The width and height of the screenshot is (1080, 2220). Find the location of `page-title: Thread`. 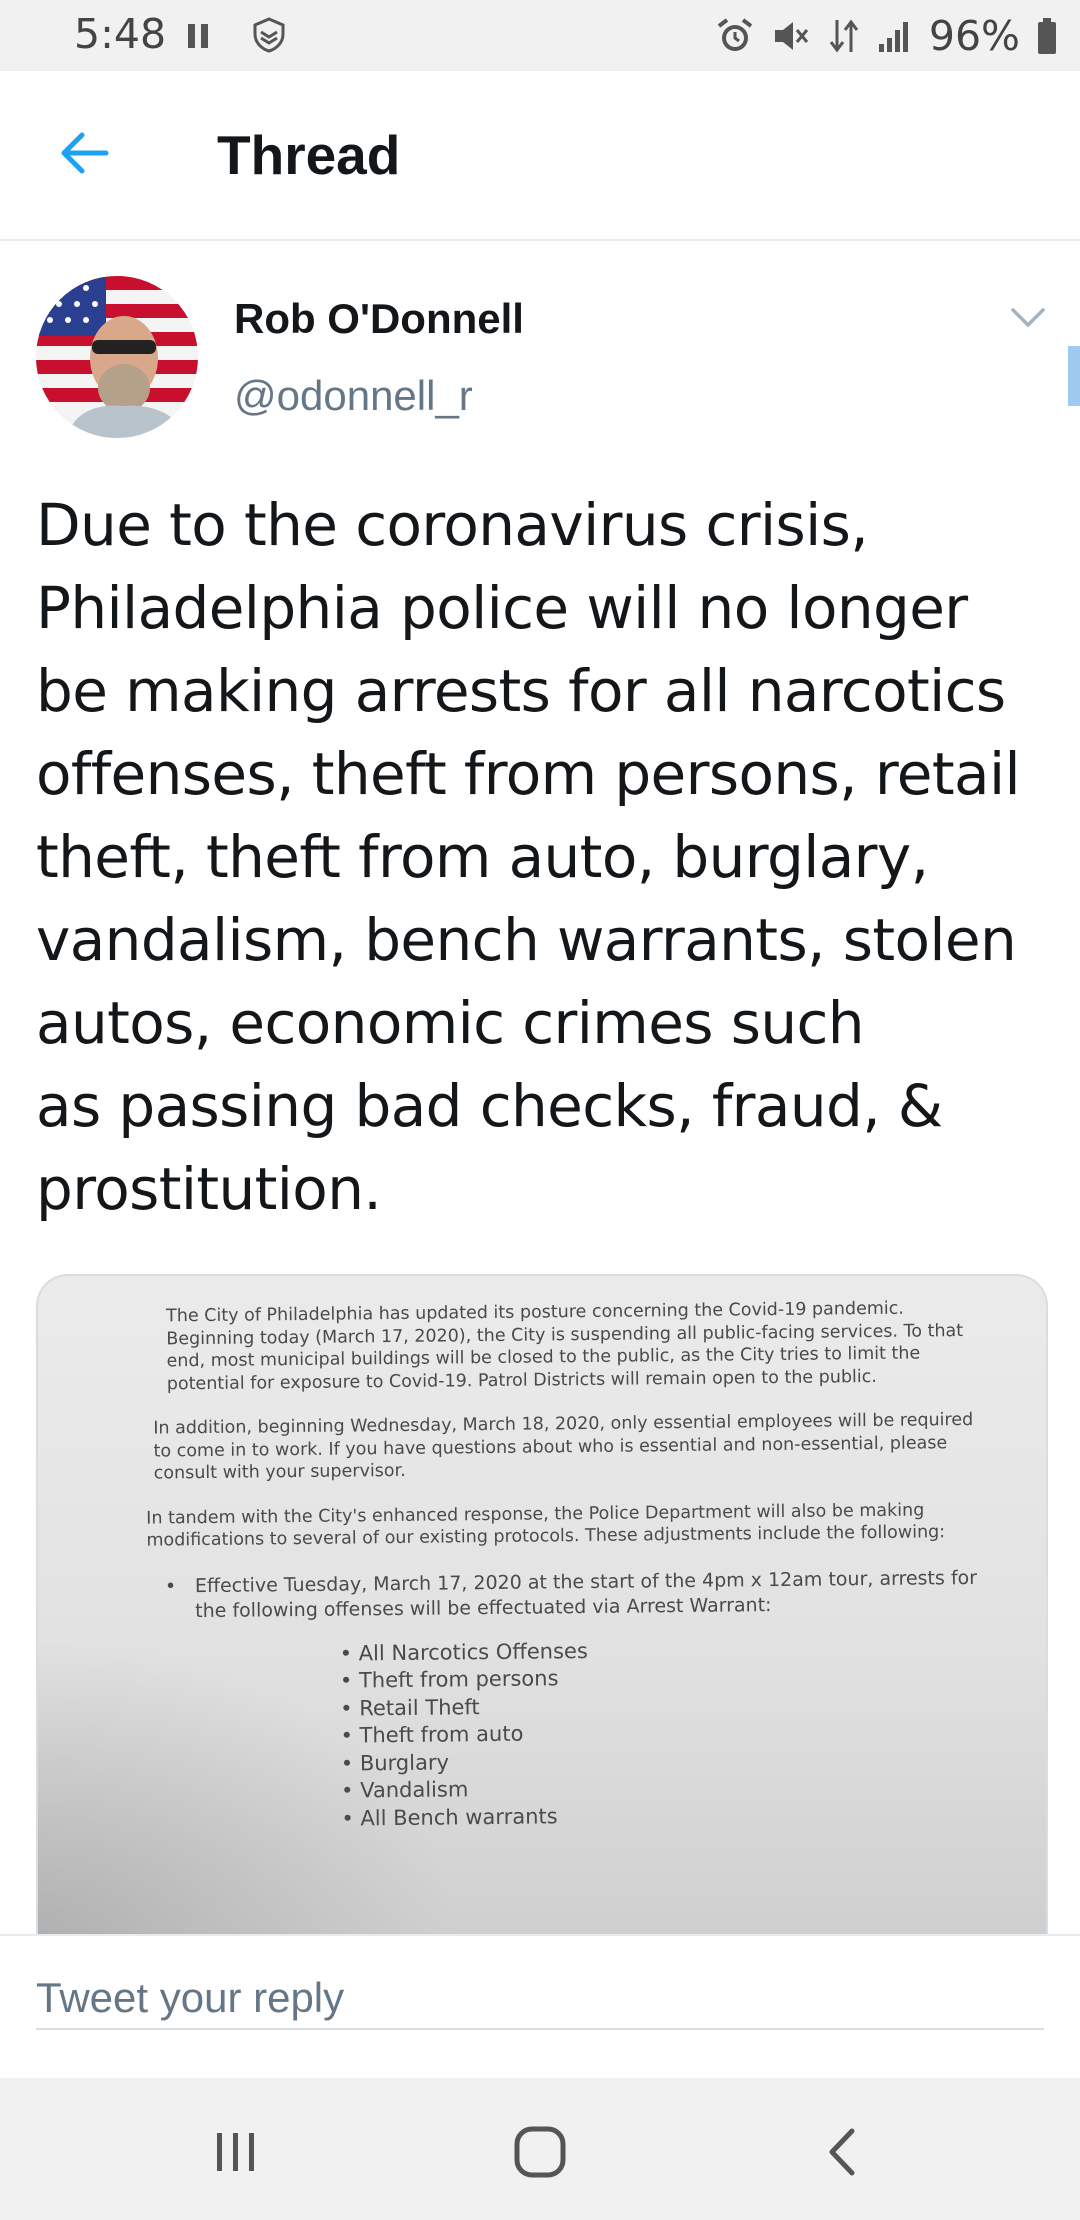

page-title: Thread is located at coordinates (309, 155).